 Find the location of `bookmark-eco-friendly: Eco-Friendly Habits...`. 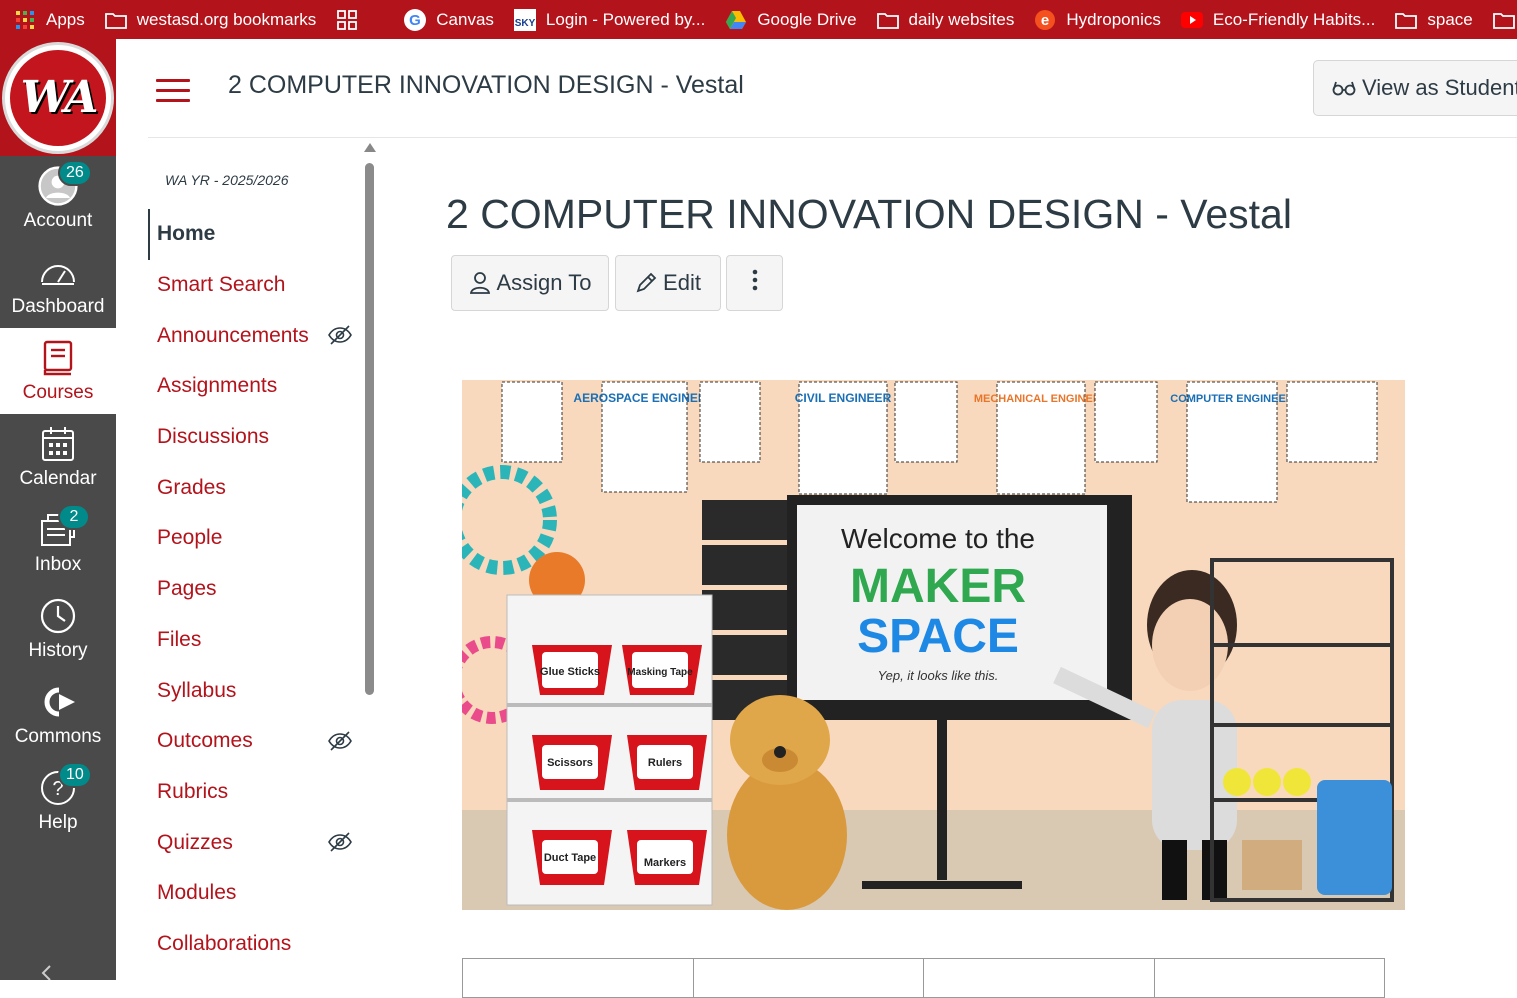

bookmark-eco-friendly: Eco-Friendly Habits... is located at coordinates (1278, 19).